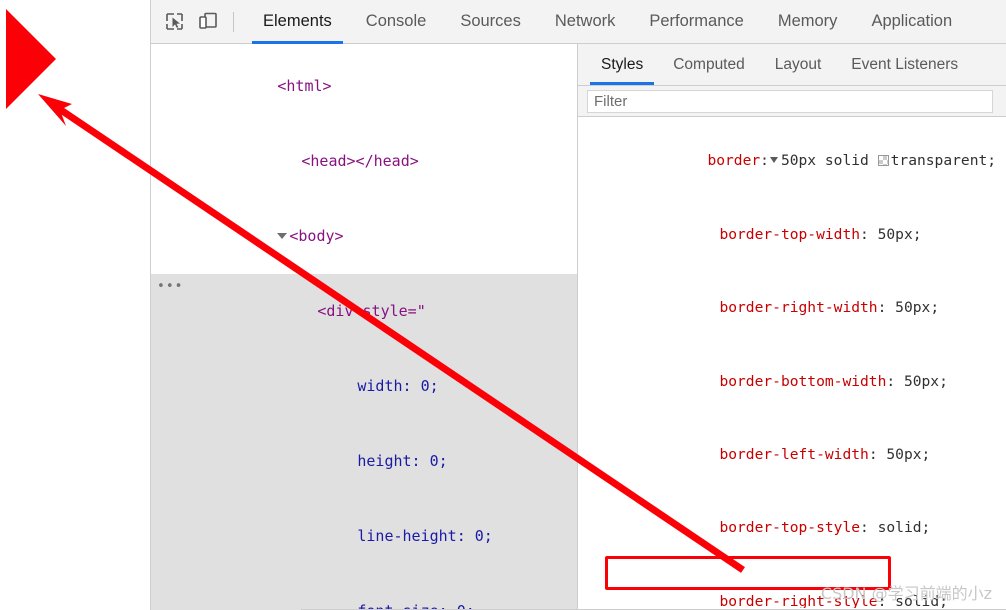 This screenshot has height=610, width=1006. I want to click on styles-tab-strip: Styles Computed Layout Event Listeners, so click(792, 65).